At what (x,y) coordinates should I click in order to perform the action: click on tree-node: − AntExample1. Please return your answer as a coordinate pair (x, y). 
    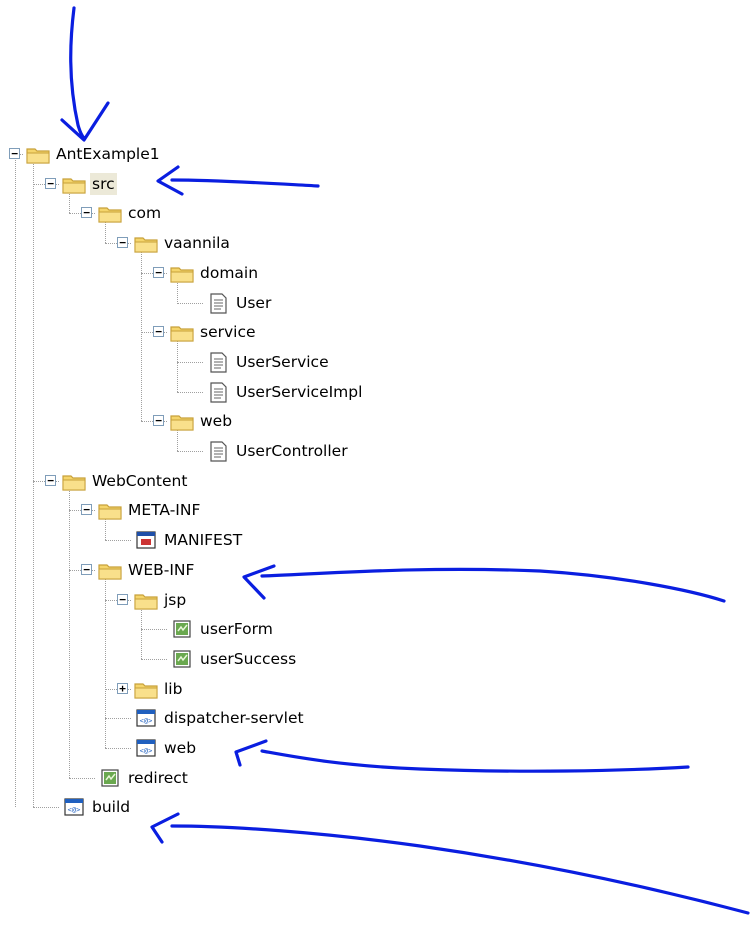
    Looking at the image, I should click on (377, 154).